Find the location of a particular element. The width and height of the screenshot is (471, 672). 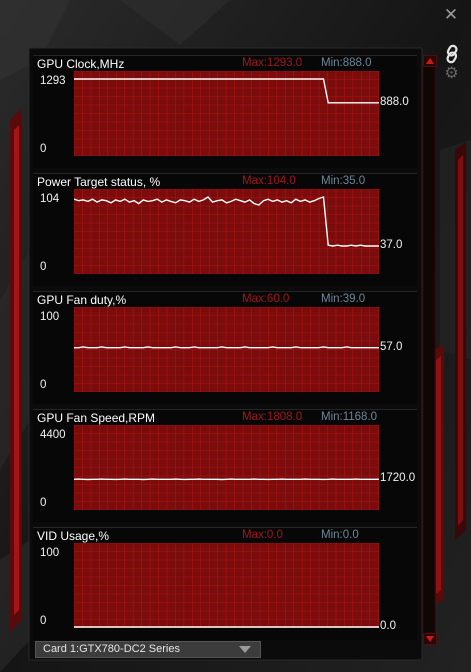

axis-top-label: 1293 is located at coordinates (53, 81).